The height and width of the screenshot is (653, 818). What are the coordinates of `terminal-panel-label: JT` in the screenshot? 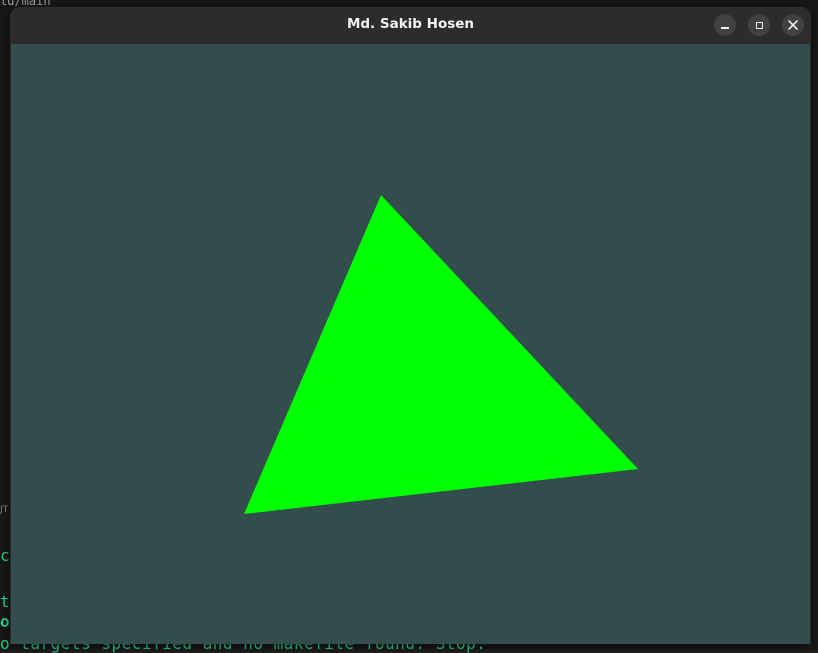 It's located at (4, 510).